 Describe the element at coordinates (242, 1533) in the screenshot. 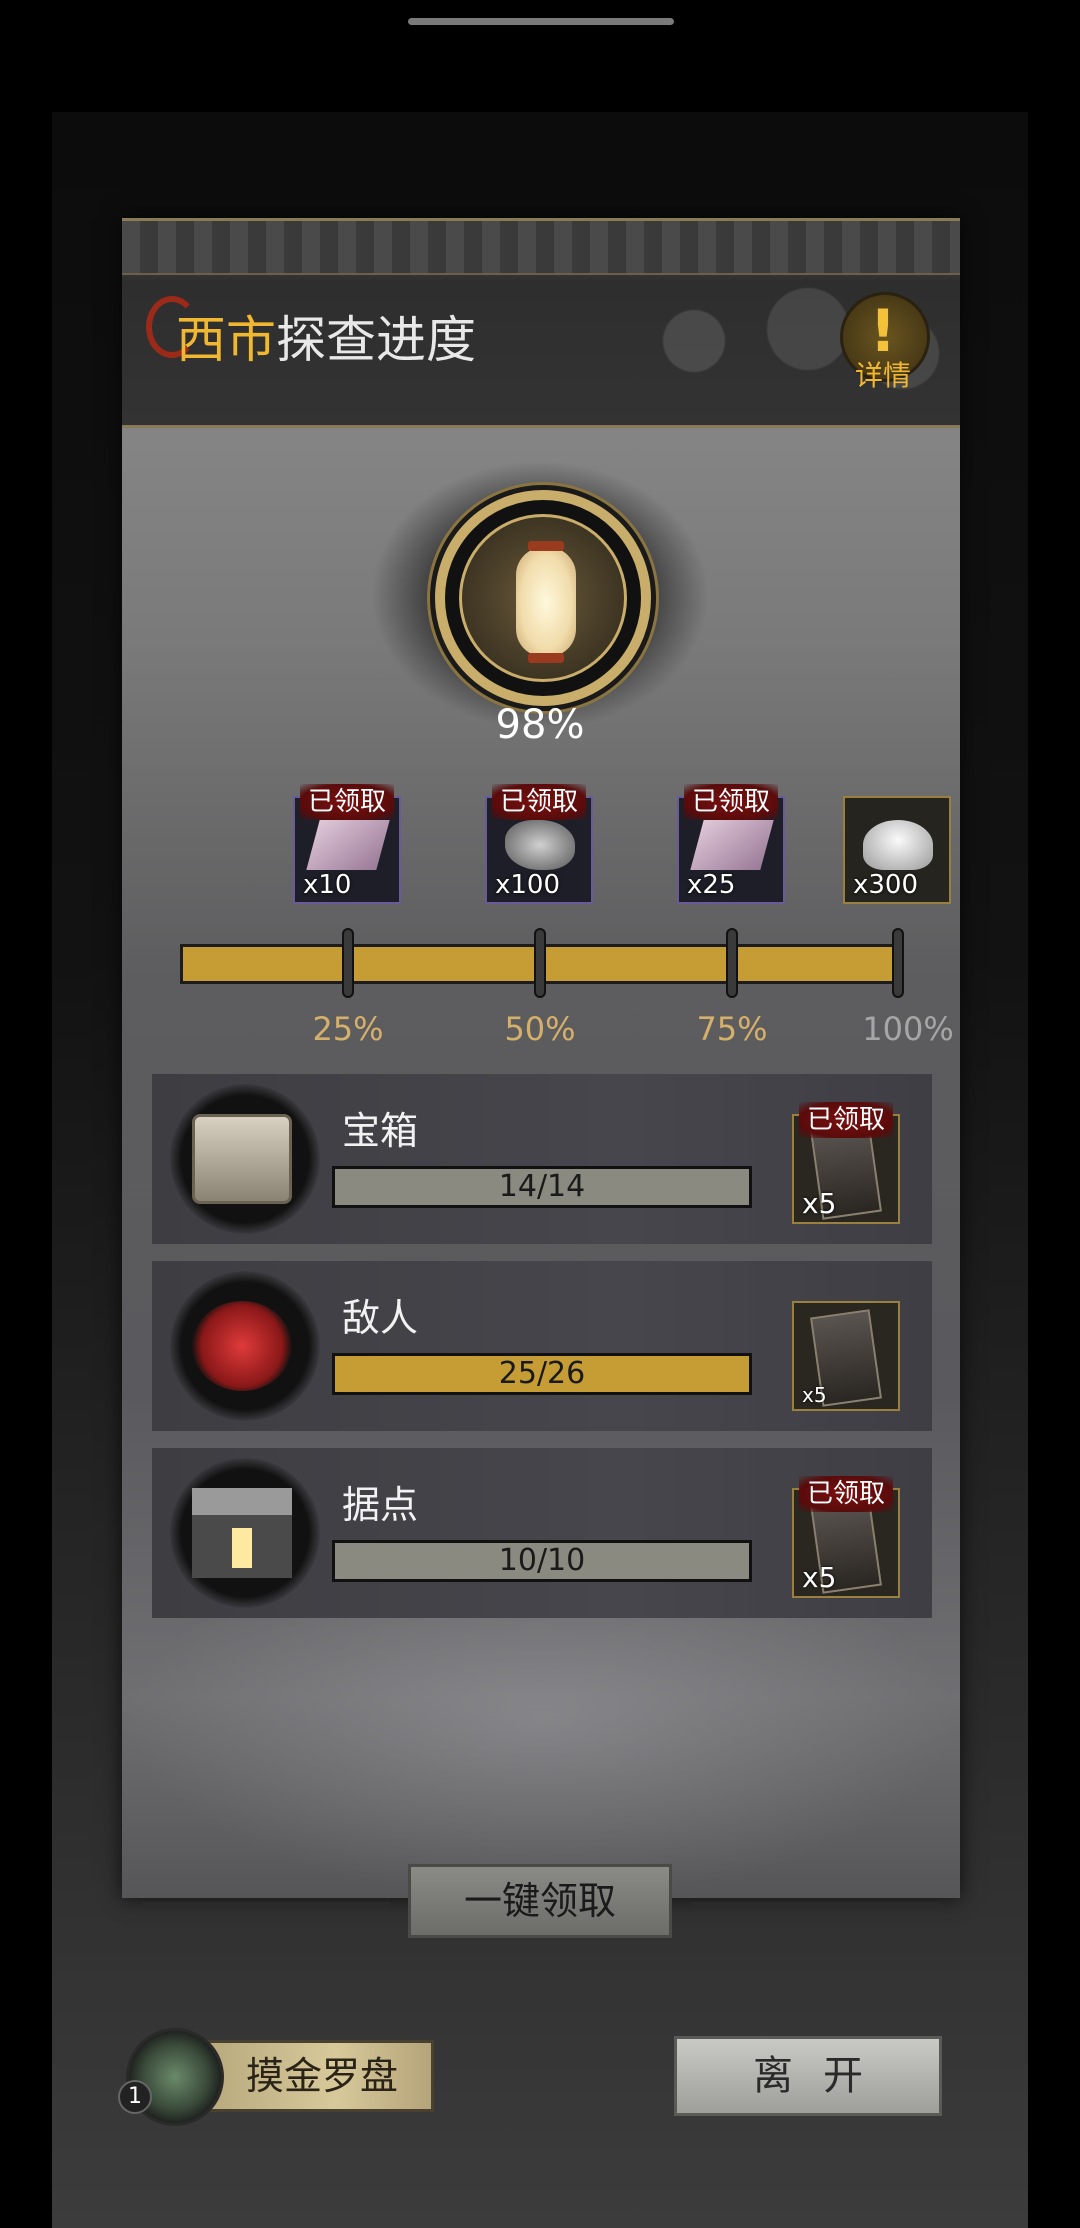

I see `stronghold-icon` at that location.